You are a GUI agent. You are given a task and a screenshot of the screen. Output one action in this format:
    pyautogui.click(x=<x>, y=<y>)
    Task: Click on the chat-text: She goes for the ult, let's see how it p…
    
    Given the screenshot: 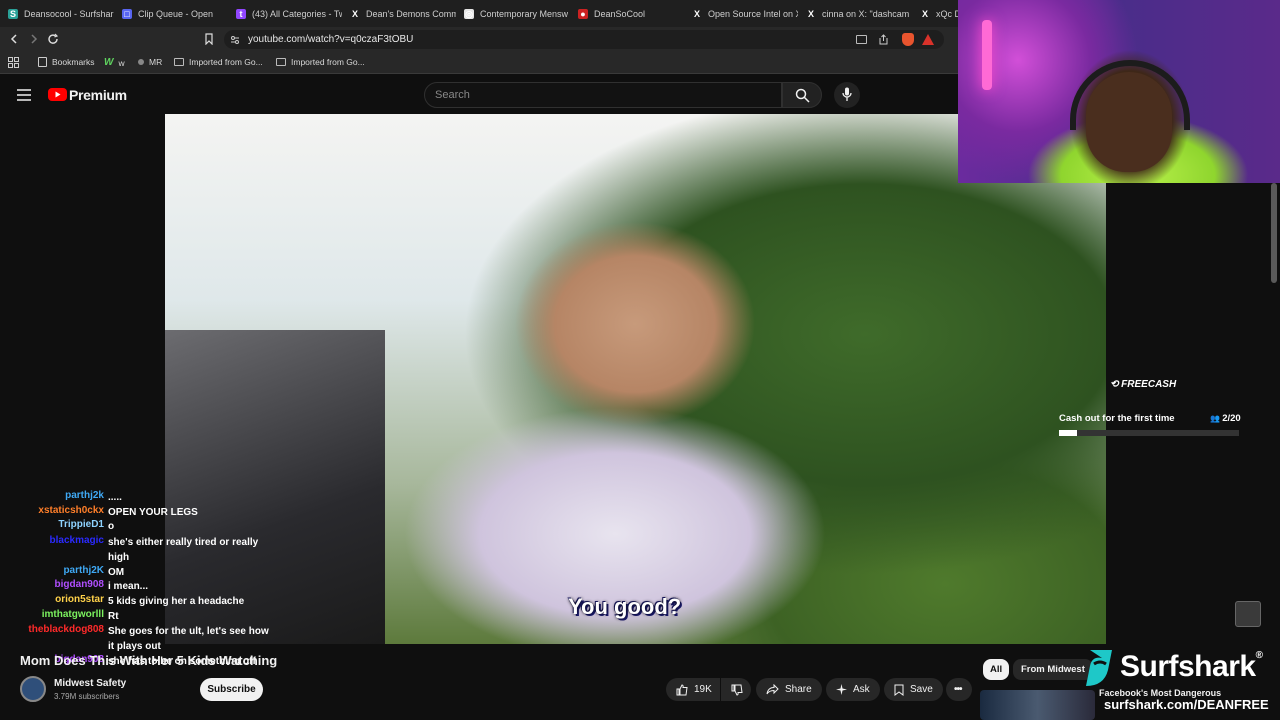 What is the action you would take?
    pyautogui.click(x=188, y=639)
    